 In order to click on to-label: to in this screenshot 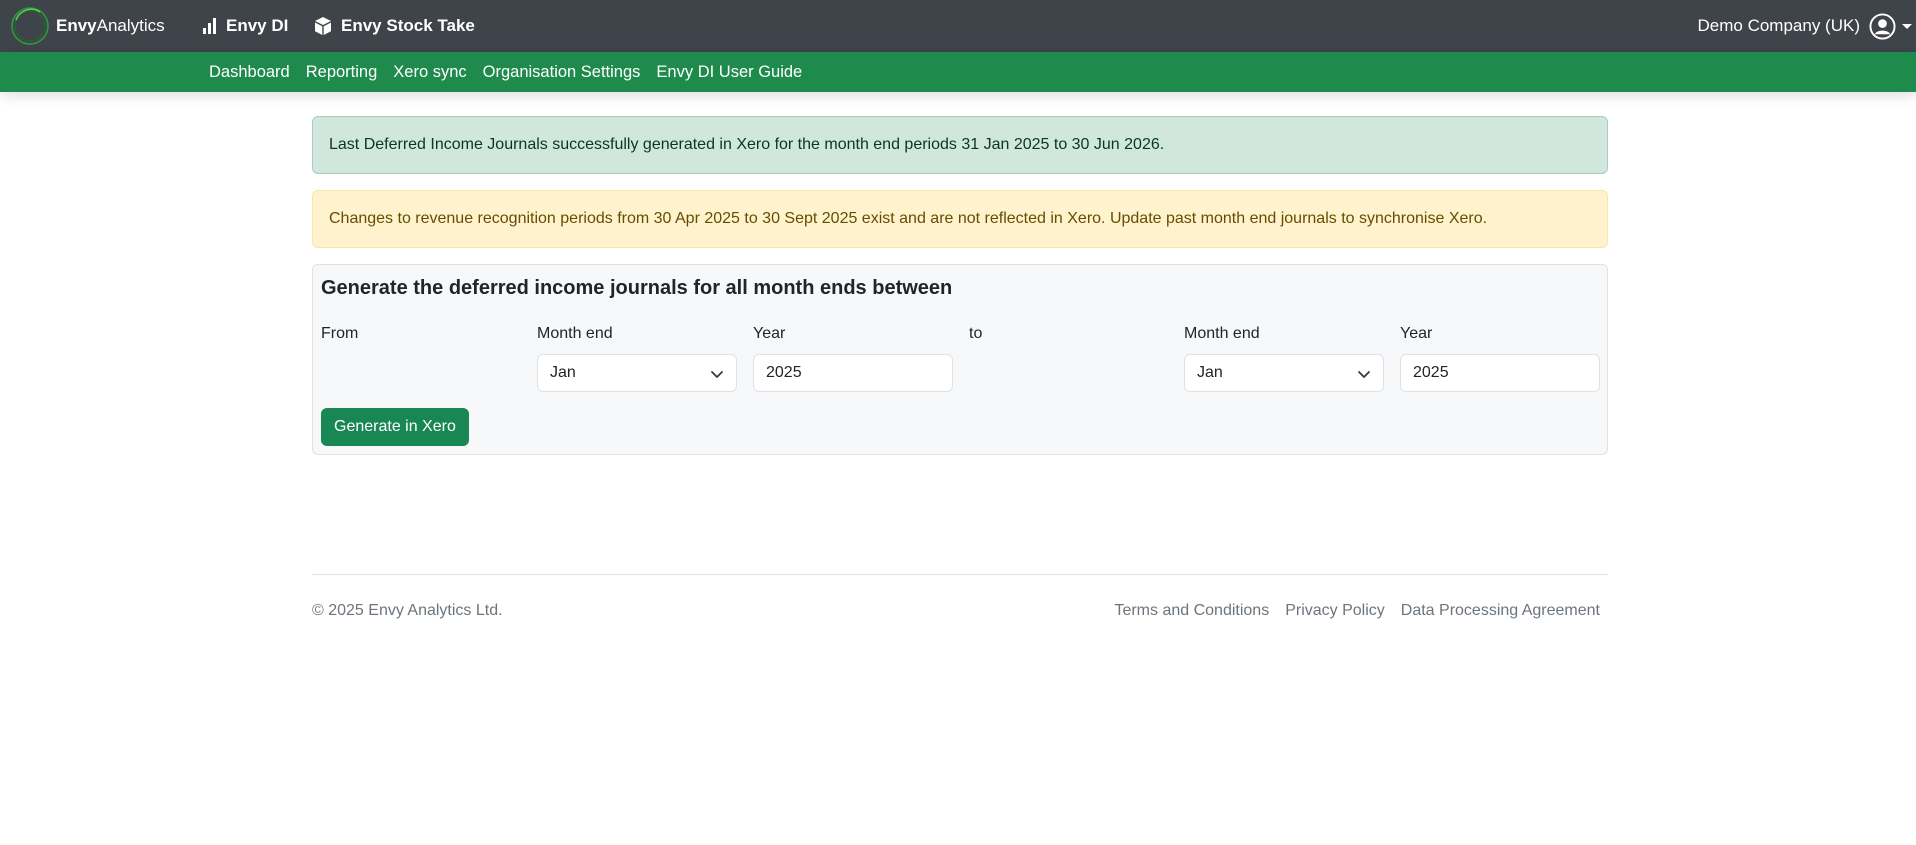, I will do `click(976, 333)`.